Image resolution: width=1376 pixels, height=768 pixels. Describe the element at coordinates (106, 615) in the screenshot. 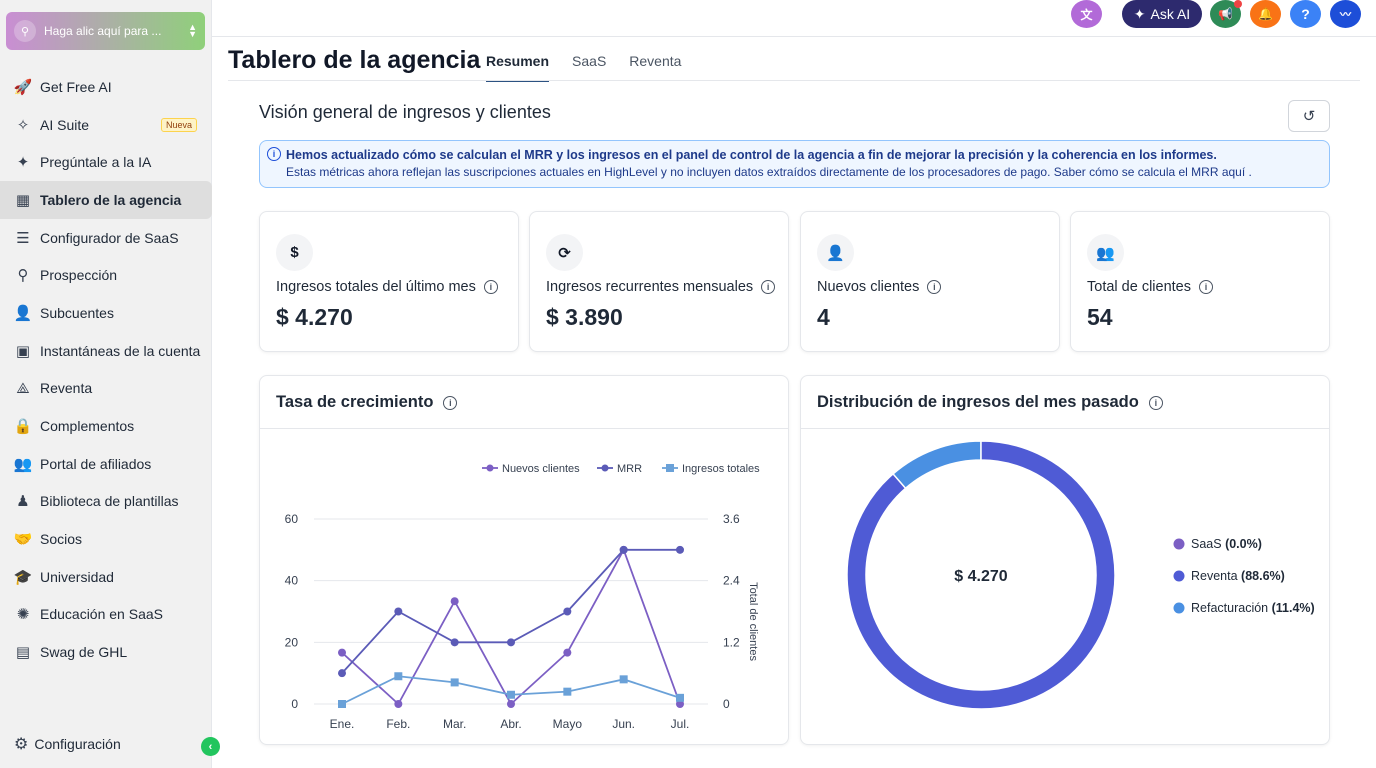

I see `sidebar-item-14: ✺ Educación en SaaS` at that location.